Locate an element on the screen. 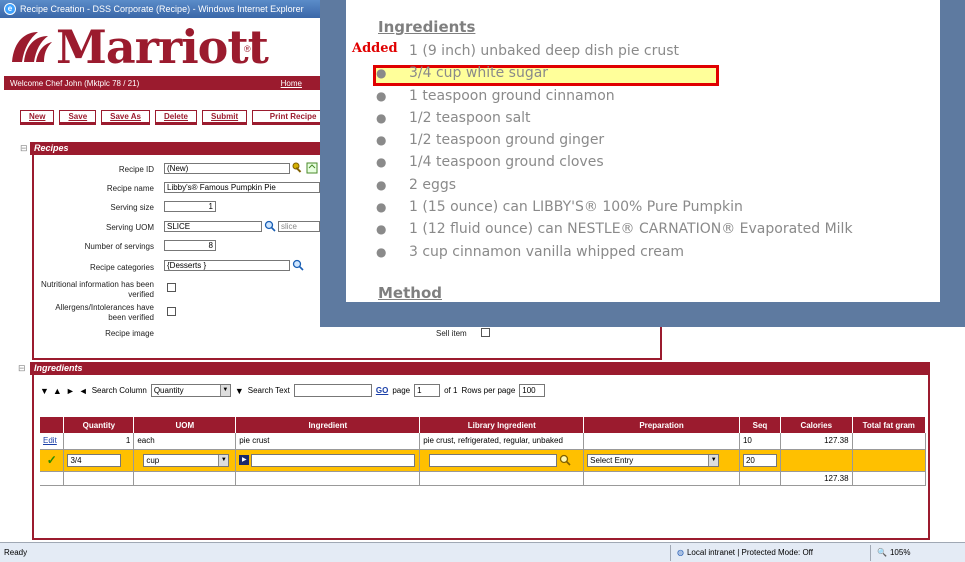 The width and height of the screenshot is (965, 562). key-lookup-icon is located at coordinates (298, 168).